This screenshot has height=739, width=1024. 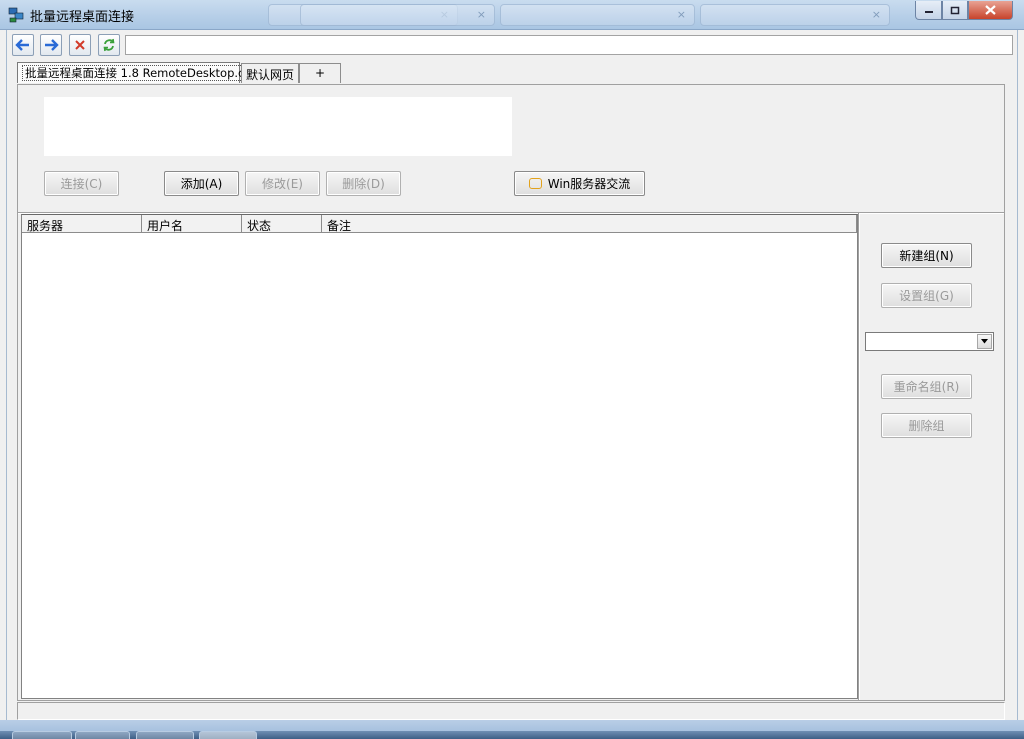 What do you see at coordinates (926, 386) in the screenshot?
I see `rename-group-button: 重命名组(R)` at bounding box center [926, 386].